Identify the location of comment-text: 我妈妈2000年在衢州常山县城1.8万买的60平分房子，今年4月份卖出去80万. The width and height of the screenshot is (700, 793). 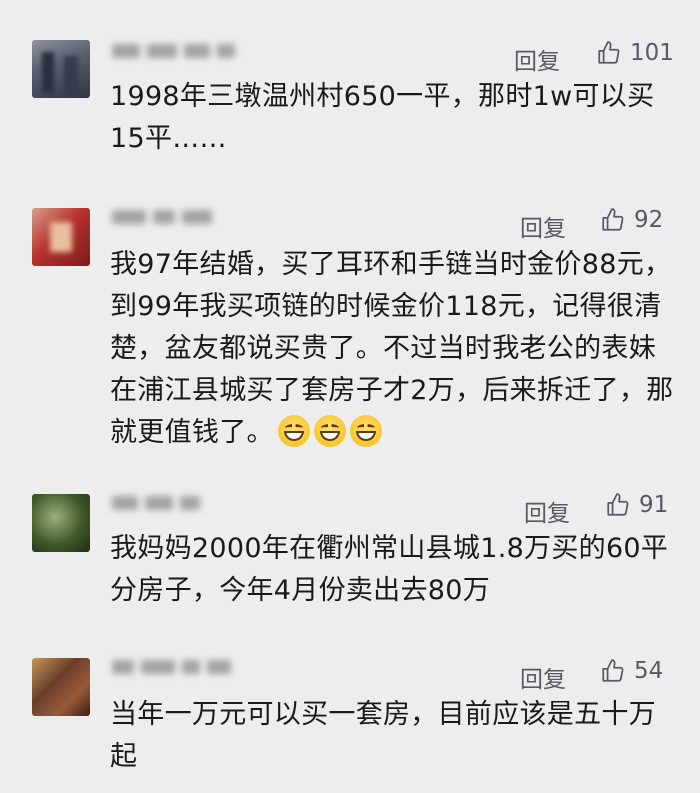
(389, 569).